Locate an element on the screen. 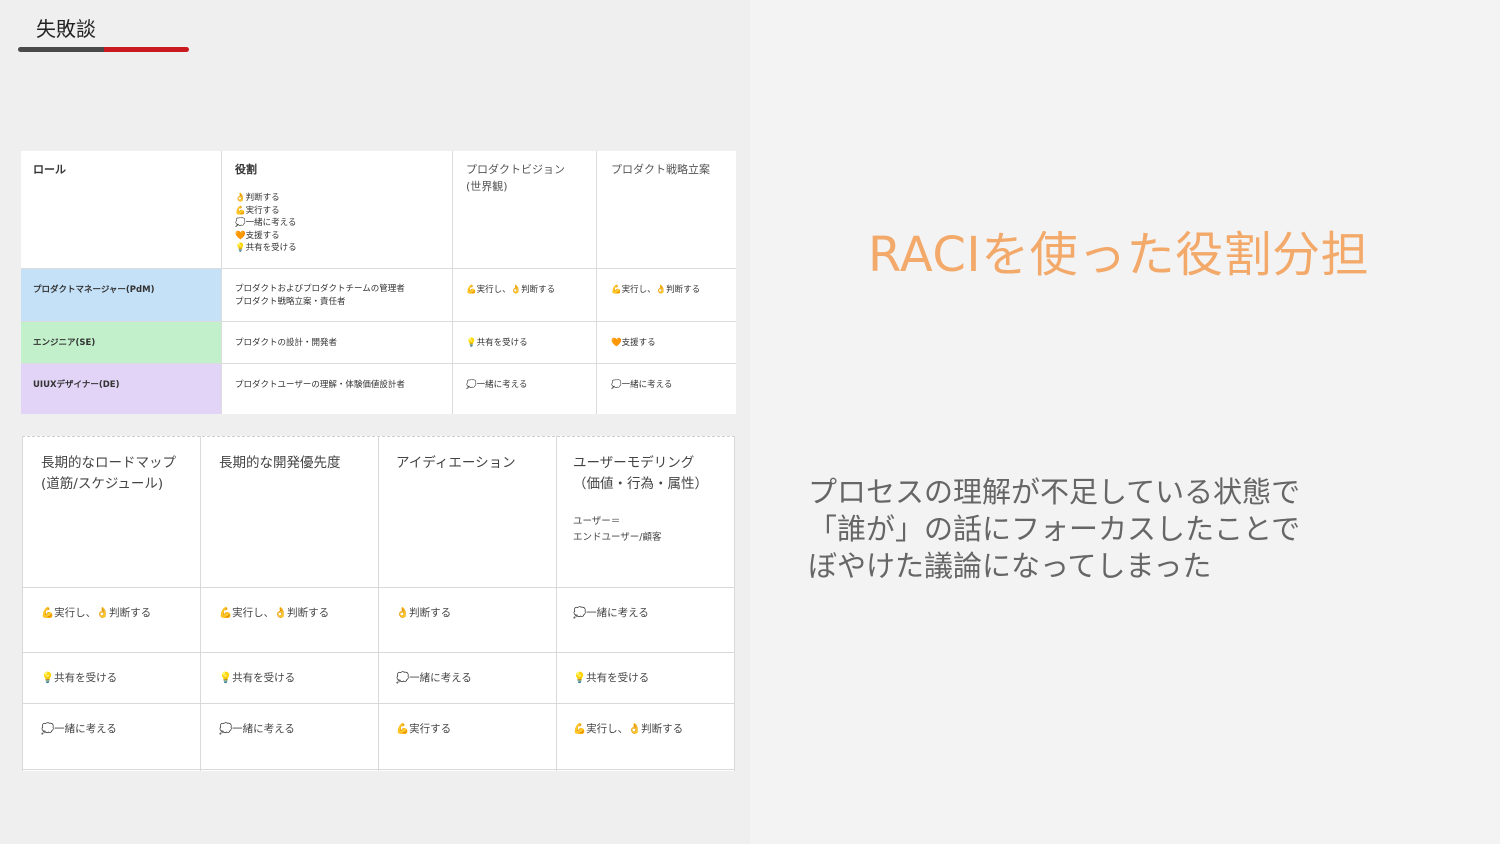 The height and width of the screenshot is (844, 1500). legend-share: 💡共有を受ける is located at coordinates (266, 248).